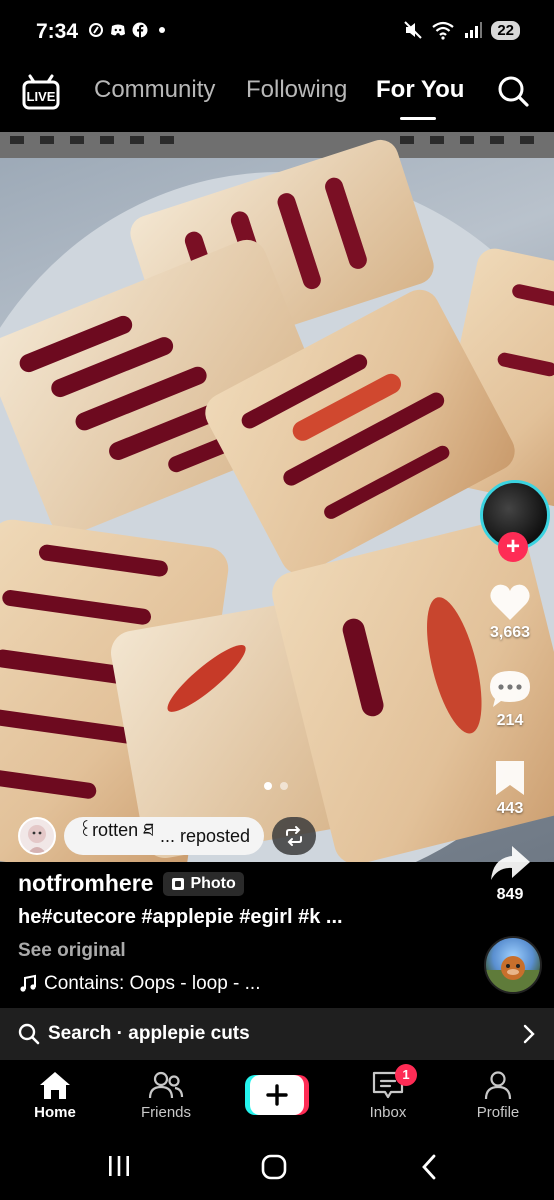 Image resolution: width=554 pixels, height=1200 pixels. I want to click on post-author-row: notfromhere Photo, so click(131, 883).